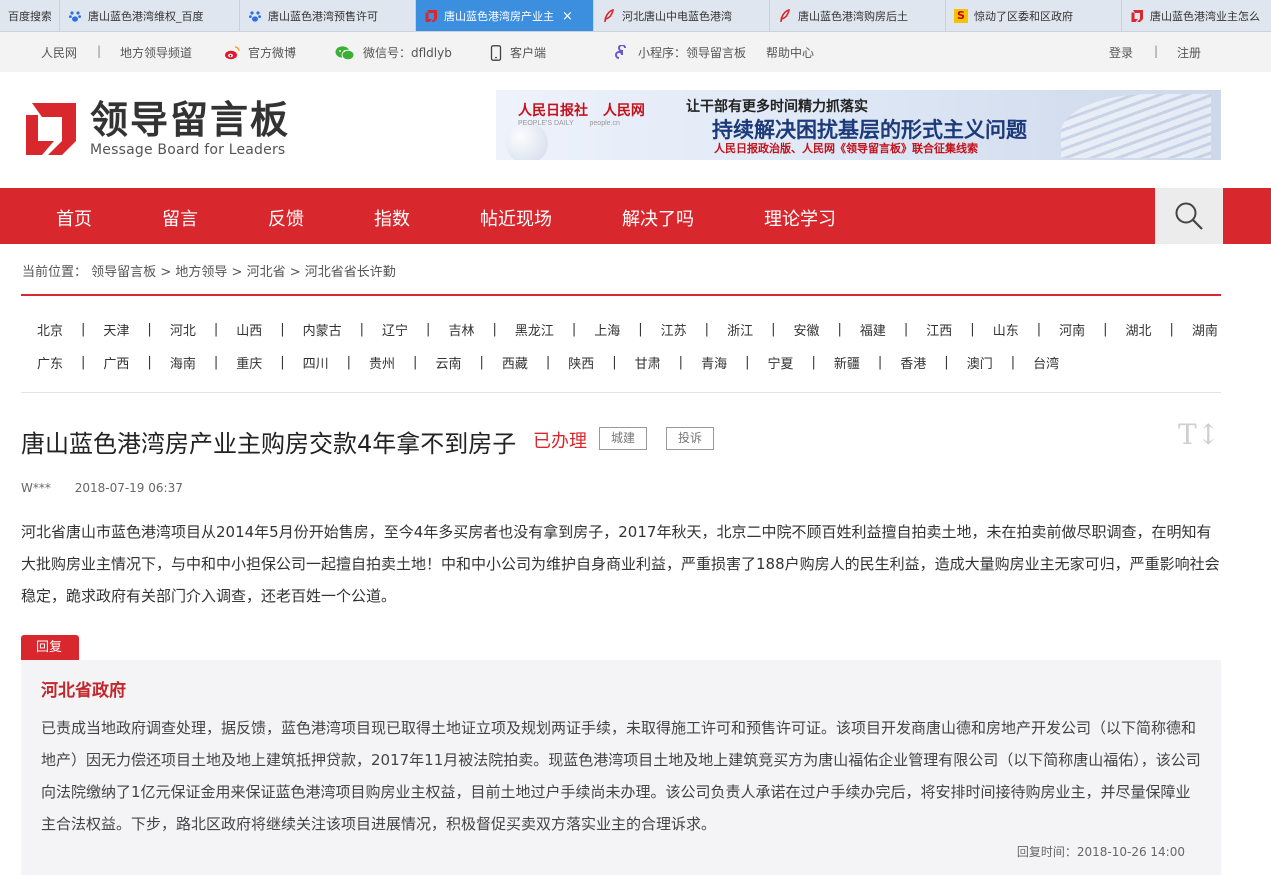 The width and height of the screenshot is (1271, 875). What do you see at coordinates (50, 647) in the screenshot?
I see `reply-tag: 回复` at bounding box center [50, 647].